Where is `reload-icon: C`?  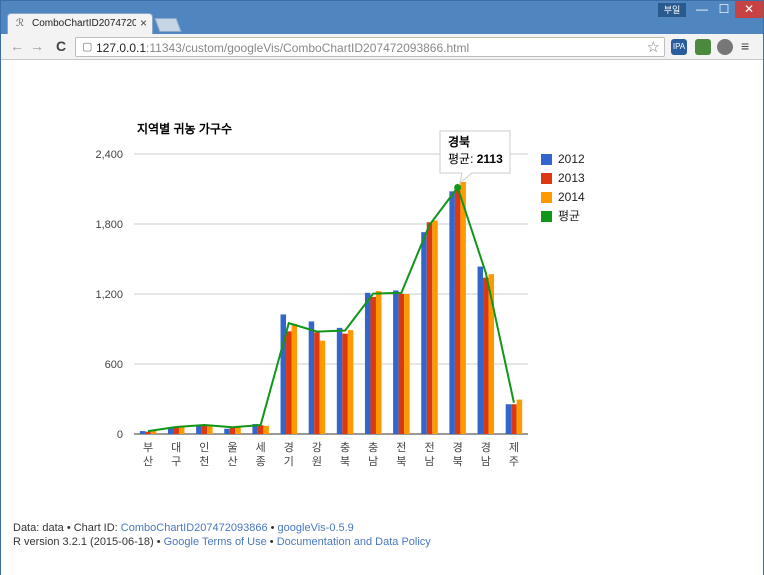 reload-icon: C is located at coordinates (61, 46).